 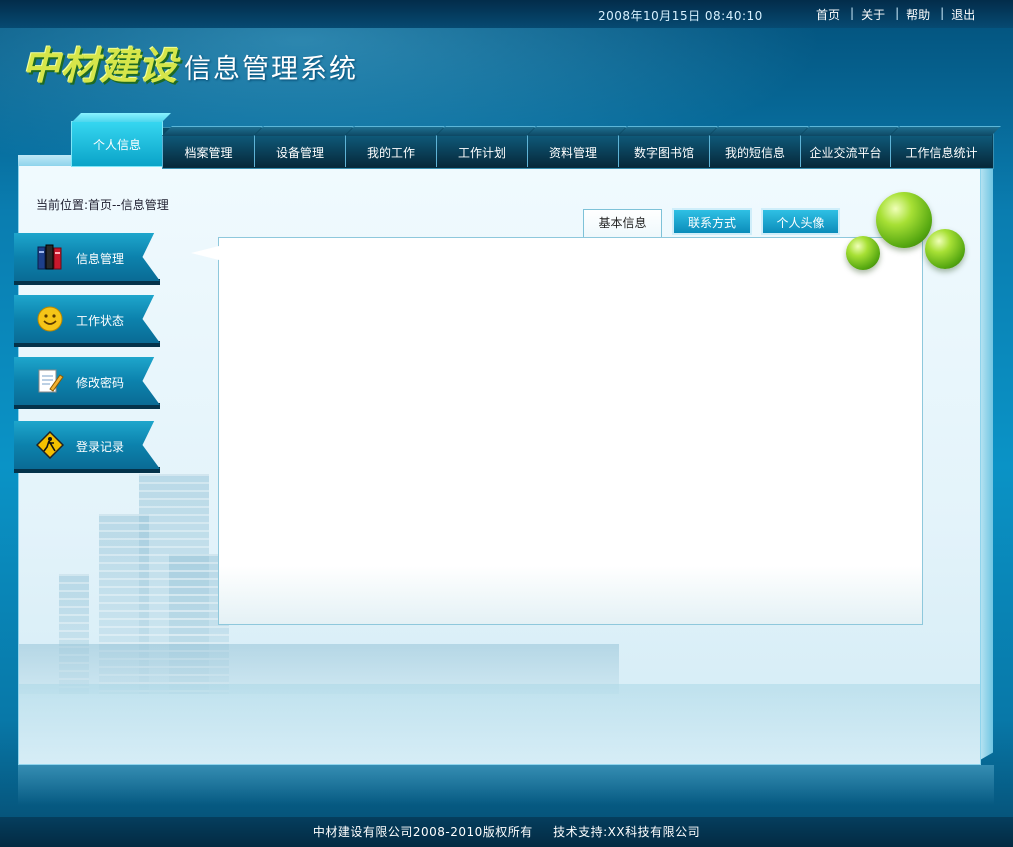 I want to click on sidebar-item-info-management: 信息管理, so click(x=87, y=257).